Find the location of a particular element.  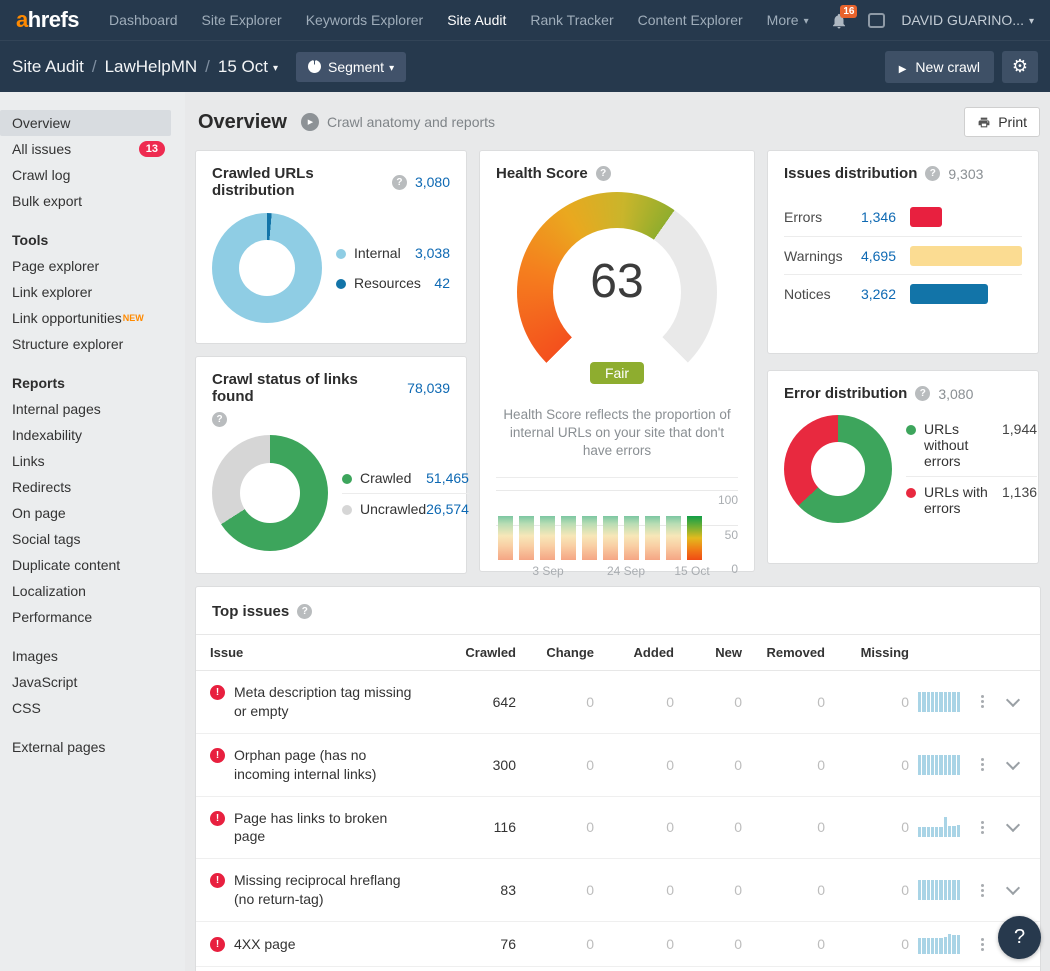

row-value: 1,346 is located at coordinates (872, 217).